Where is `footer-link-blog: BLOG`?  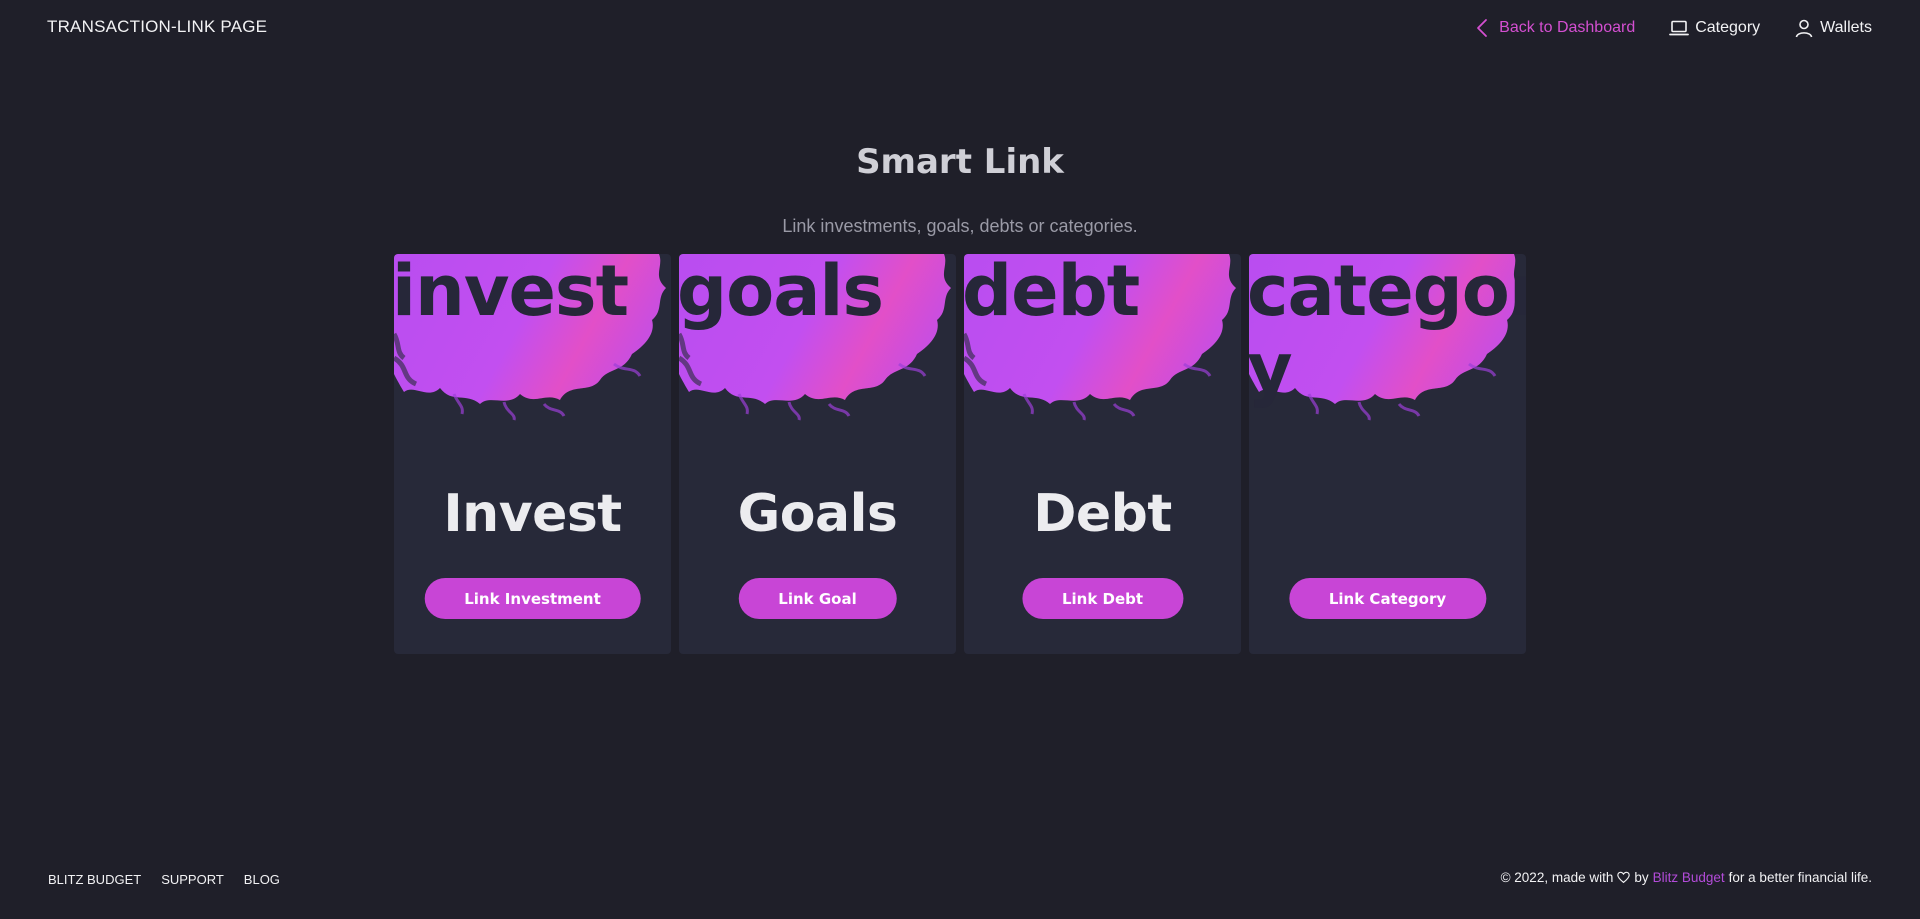 footer-link-blog: BLOG is located at coordinates (262, 879).